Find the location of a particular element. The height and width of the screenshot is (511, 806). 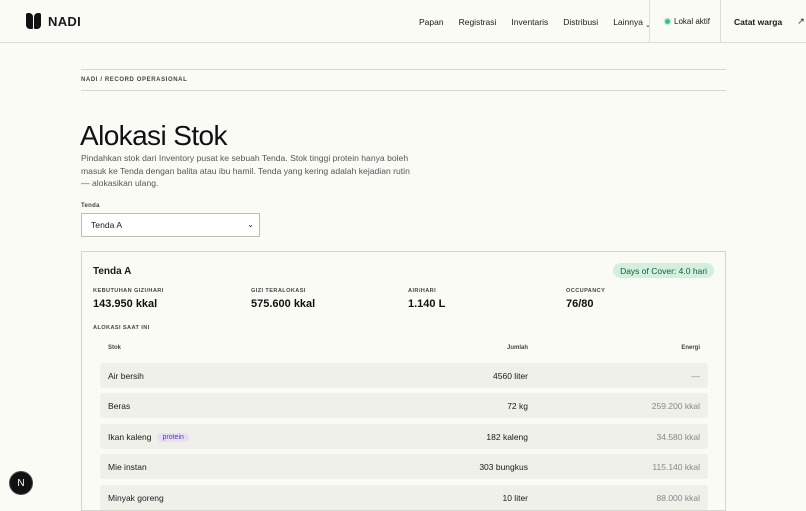

row-stok: Beras is located at coordinates (119, 406).